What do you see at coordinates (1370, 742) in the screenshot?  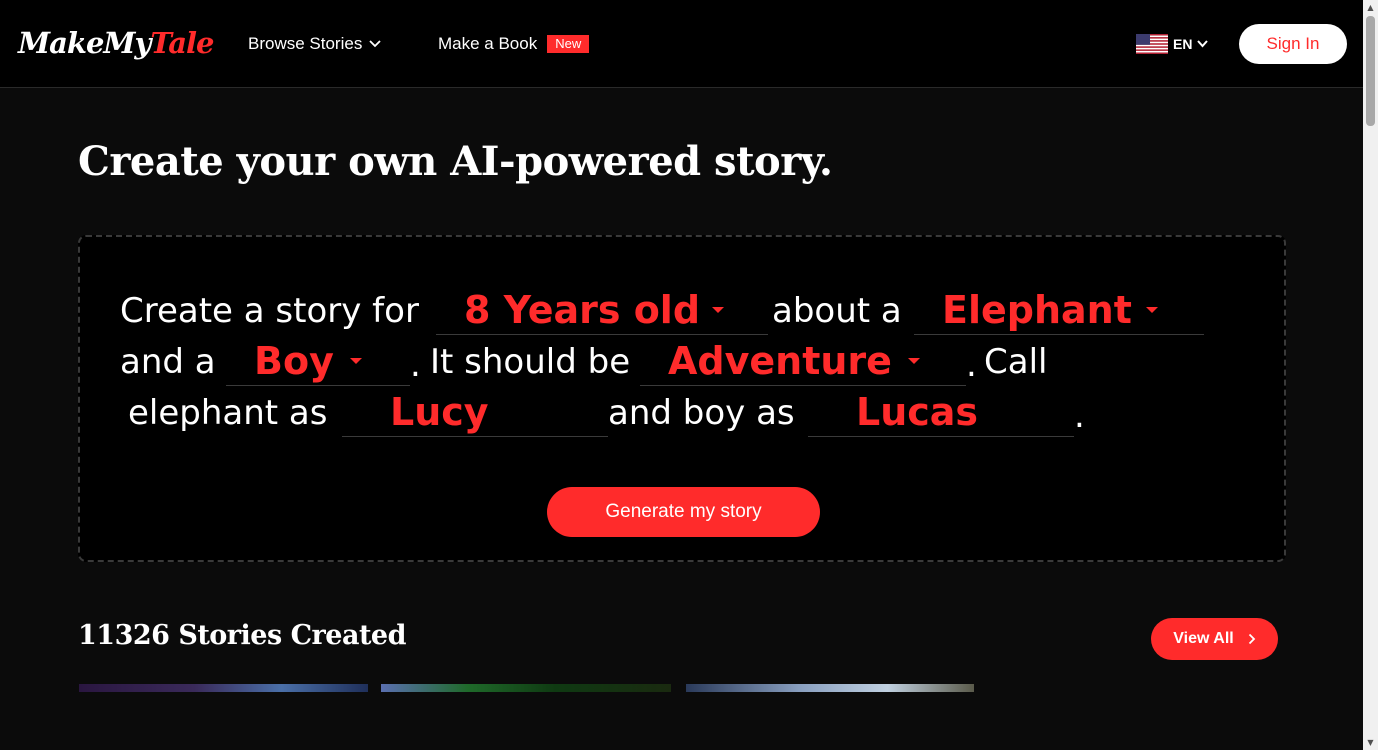 I see `scroll-down-icon: ▼` at bounding box center [1370, 742].